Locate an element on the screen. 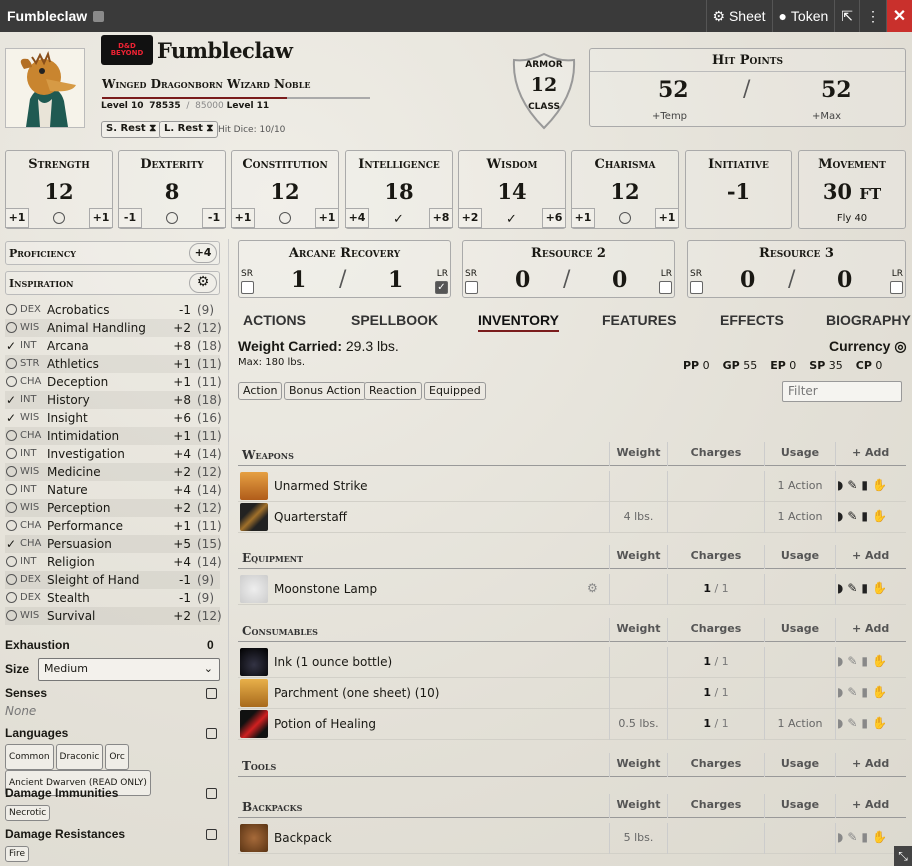 The image size is (912, 866). coin-pp: PP 0 is located at coordinates (696, 365).